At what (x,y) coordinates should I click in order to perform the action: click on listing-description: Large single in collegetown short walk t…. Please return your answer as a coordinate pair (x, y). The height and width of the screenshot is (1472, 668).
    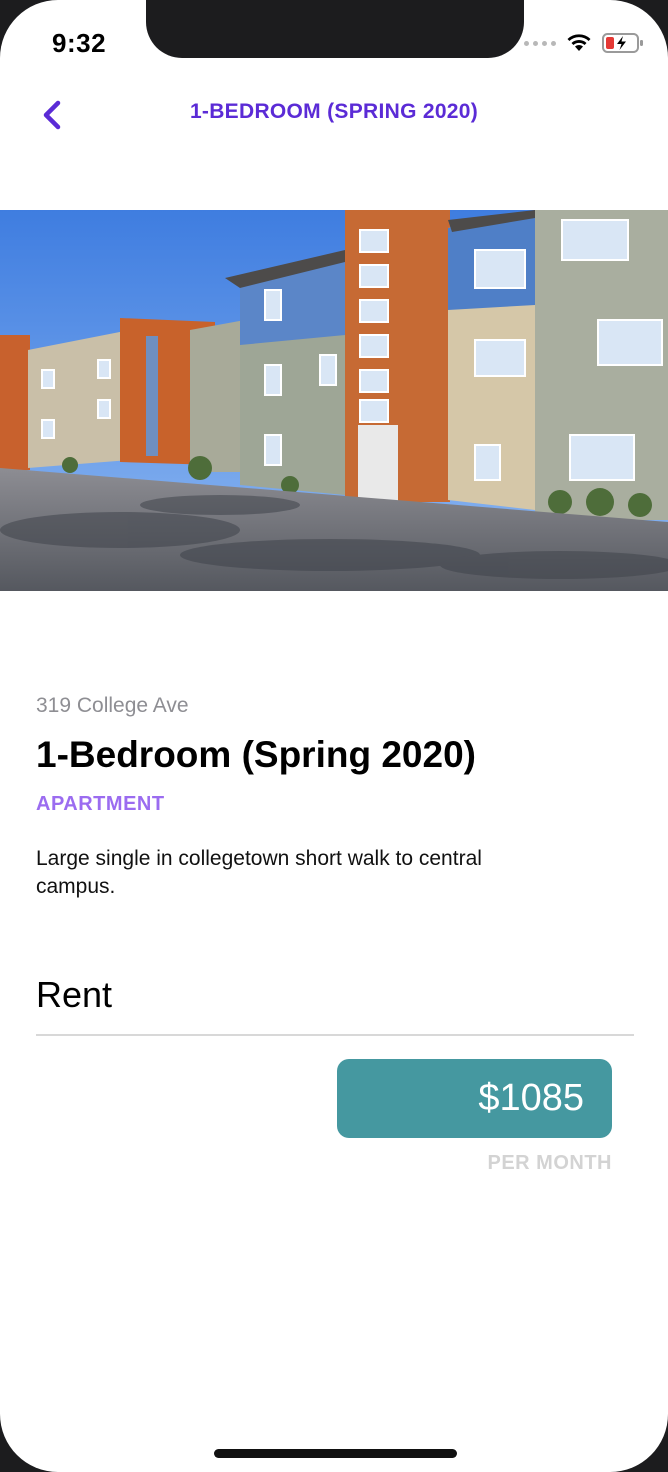
    Looking at the image, I should click on (259, 872).